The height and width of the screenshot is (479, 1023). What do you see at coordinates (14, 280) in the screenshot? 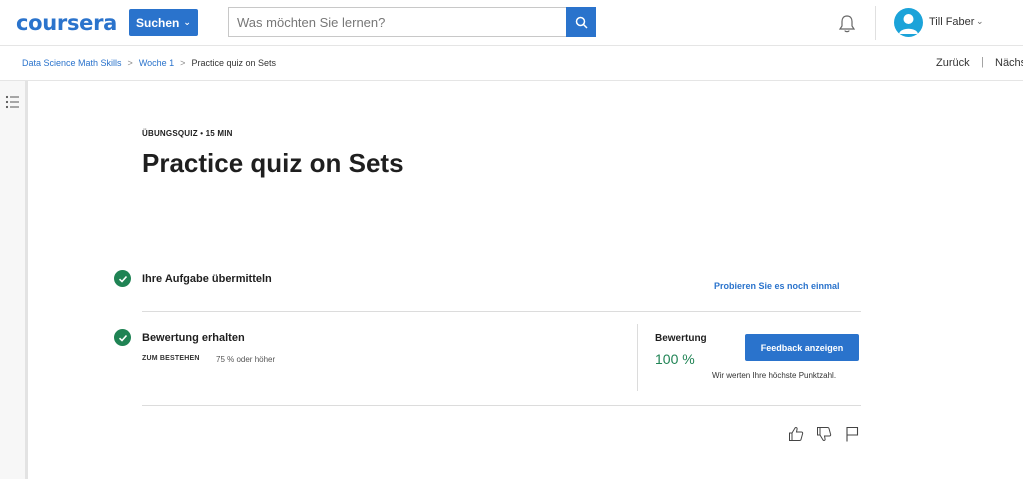
I see `left-rail` at bounding box center [14, 280].